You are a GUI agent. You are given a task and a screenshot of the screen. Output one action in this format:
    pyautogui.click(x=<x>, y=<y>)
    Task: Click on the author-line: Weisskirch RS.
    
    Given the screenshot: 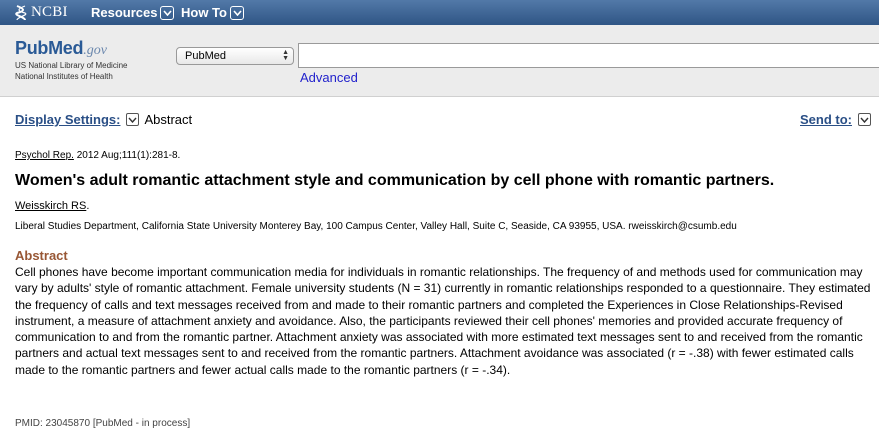 What is the action you would take?
    pyautogui.click(x=52, y=206)
    